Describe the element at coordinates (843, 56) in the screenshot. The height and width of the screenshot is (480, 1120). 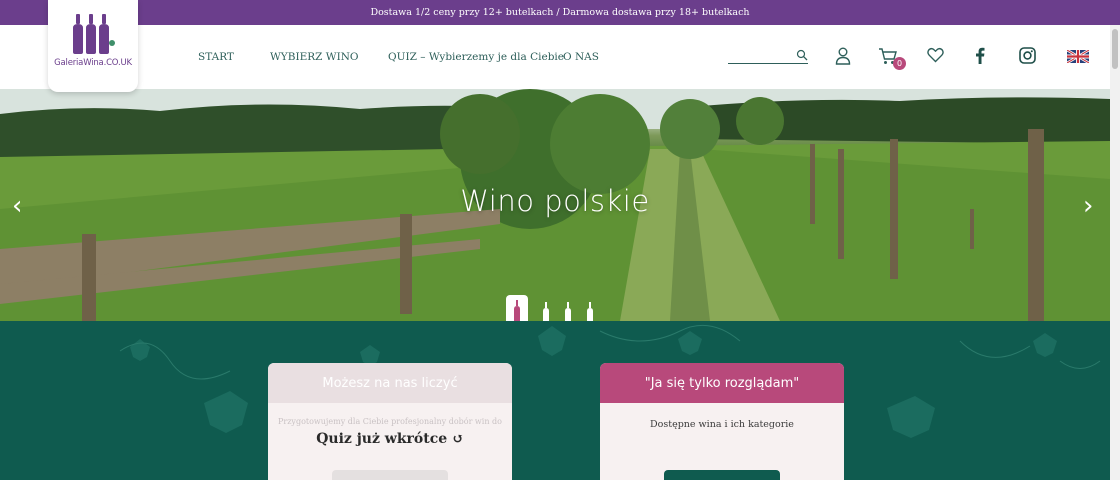
I see `user-icon` at that location.